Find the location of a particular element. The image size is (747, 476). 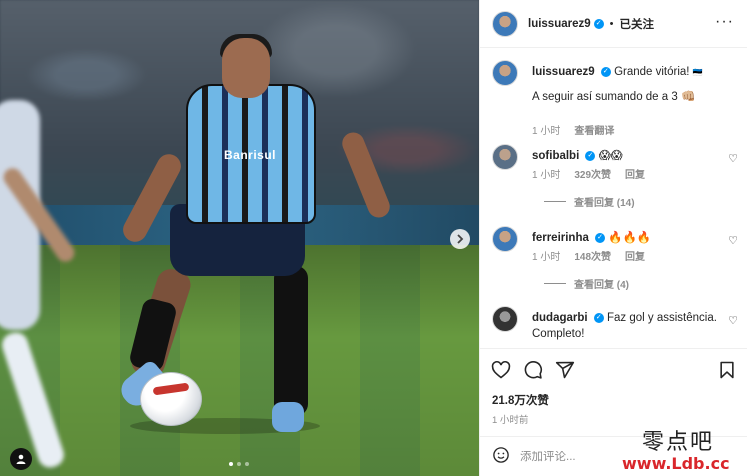

comment-meta: 1 小时 148次赞 回复 is located at coordinates (588, 255).